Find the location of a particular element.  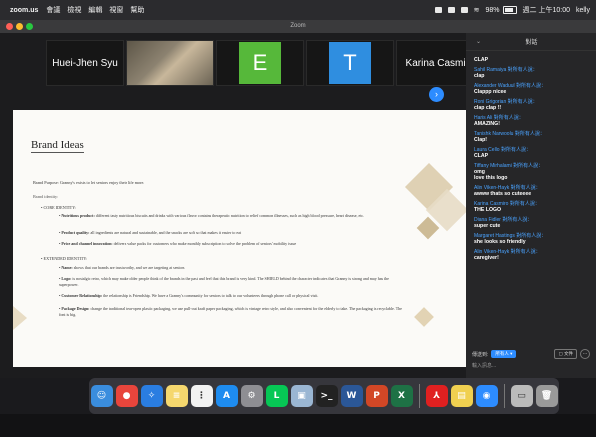

display-icon: ▭ is located at coordinates (521, 396).